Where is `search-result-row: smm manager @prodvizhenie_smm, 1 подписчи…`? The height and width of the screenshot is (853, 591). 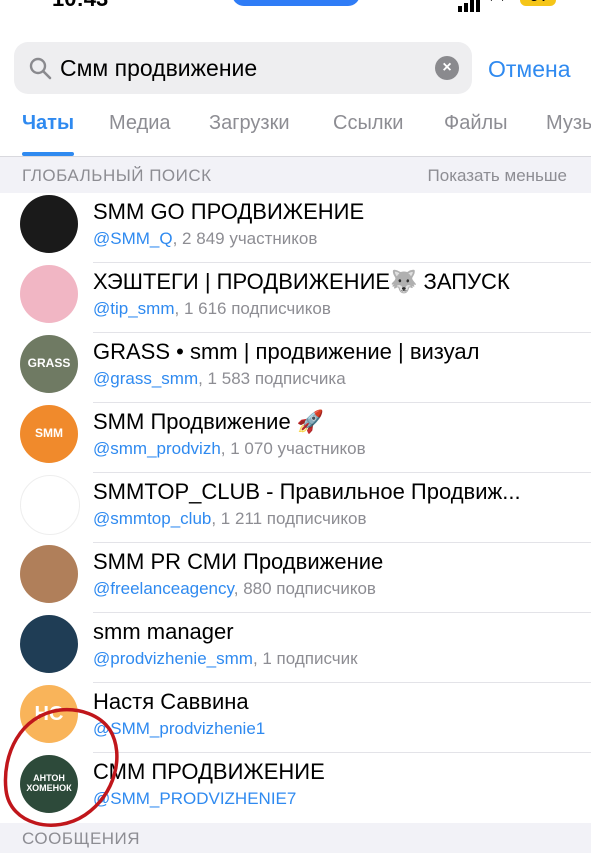 search-result-row: smm manager @prodvizhenie_smm, 1 подписчи… is located at coordinates (295, 648).